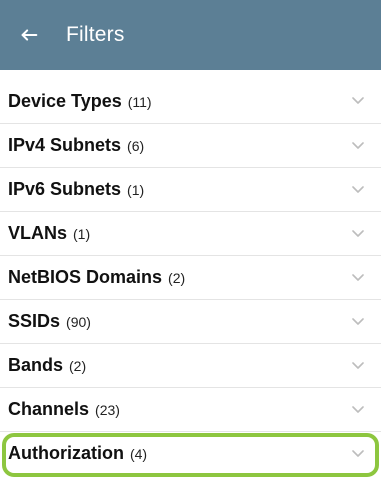 This screenshot has height=481, width=381. I want to click on filter-label: VLANs (1), so click(49, 233).